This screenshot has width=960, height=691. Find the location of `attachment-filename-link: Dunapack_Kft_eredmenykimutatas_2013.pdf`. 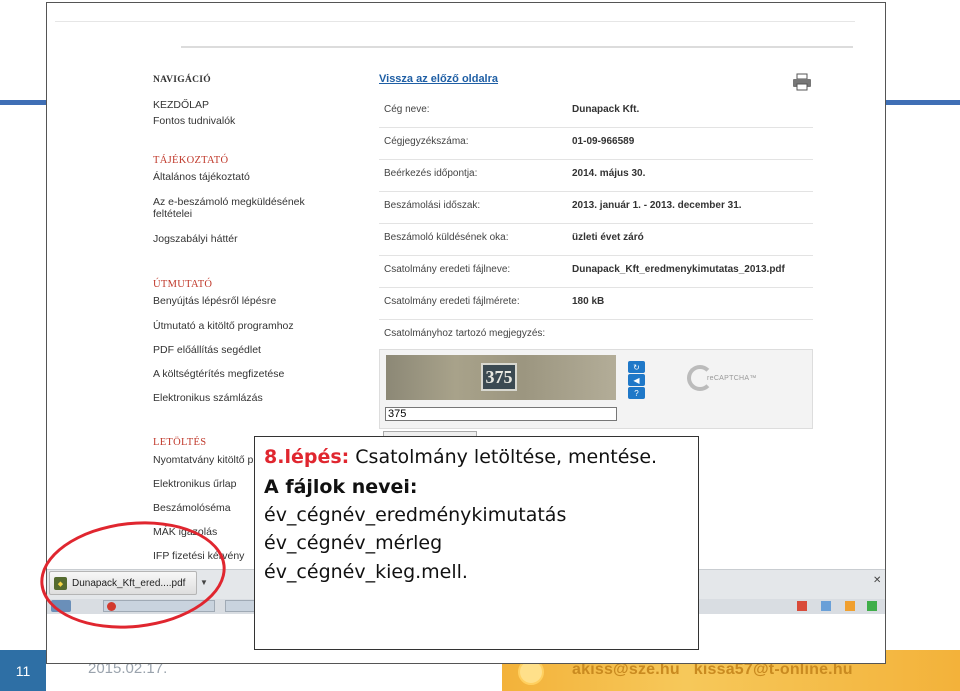

attachment-filename-link: Dunapack_Kft_eredmenykimutatas_2013.pdf is located at coordinates (678, 269).